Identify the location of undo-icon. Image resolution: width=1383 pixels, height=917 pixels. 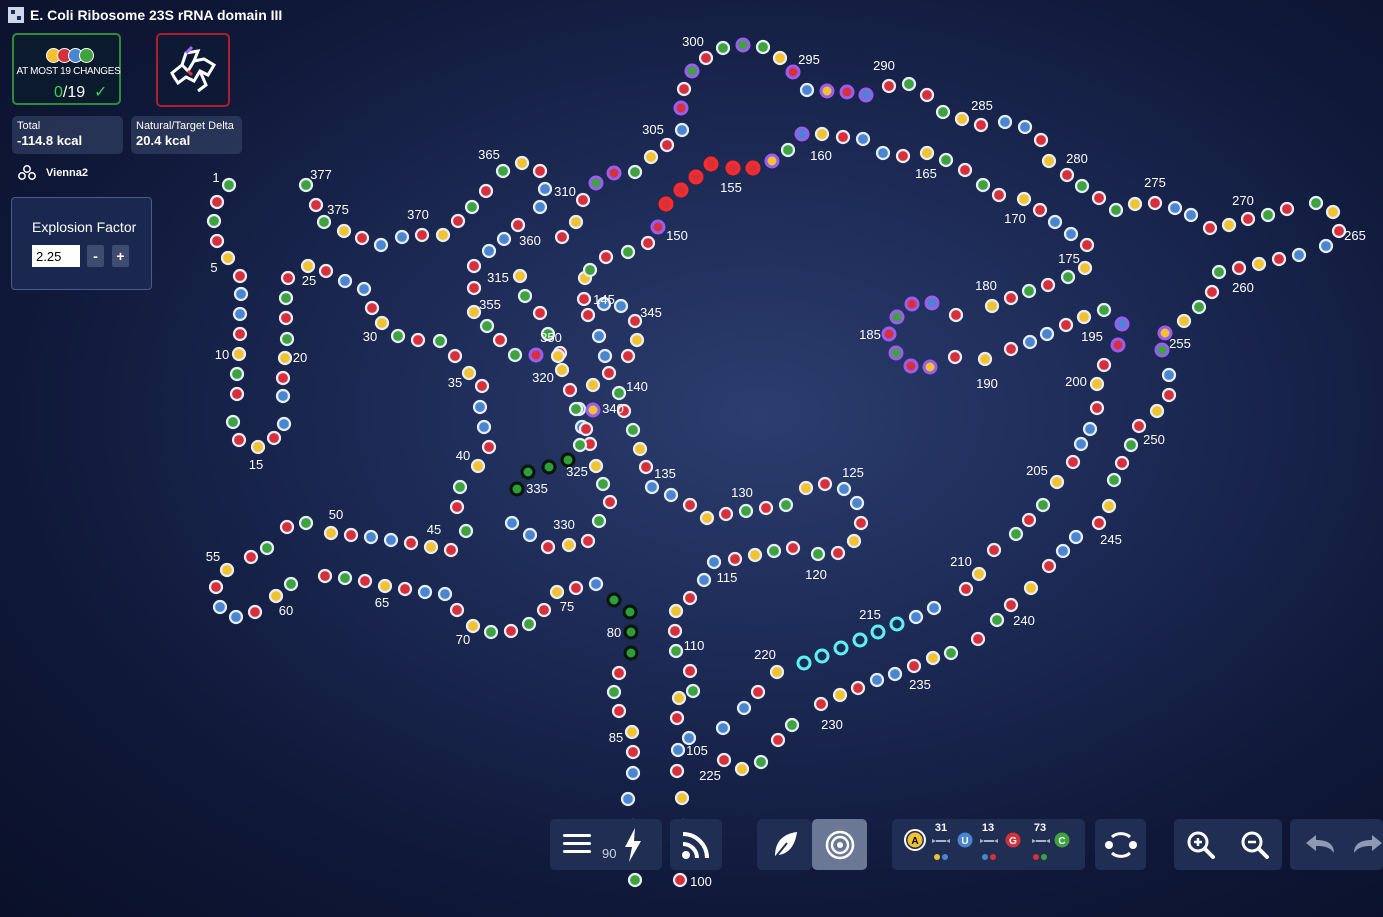
(1320, 845).